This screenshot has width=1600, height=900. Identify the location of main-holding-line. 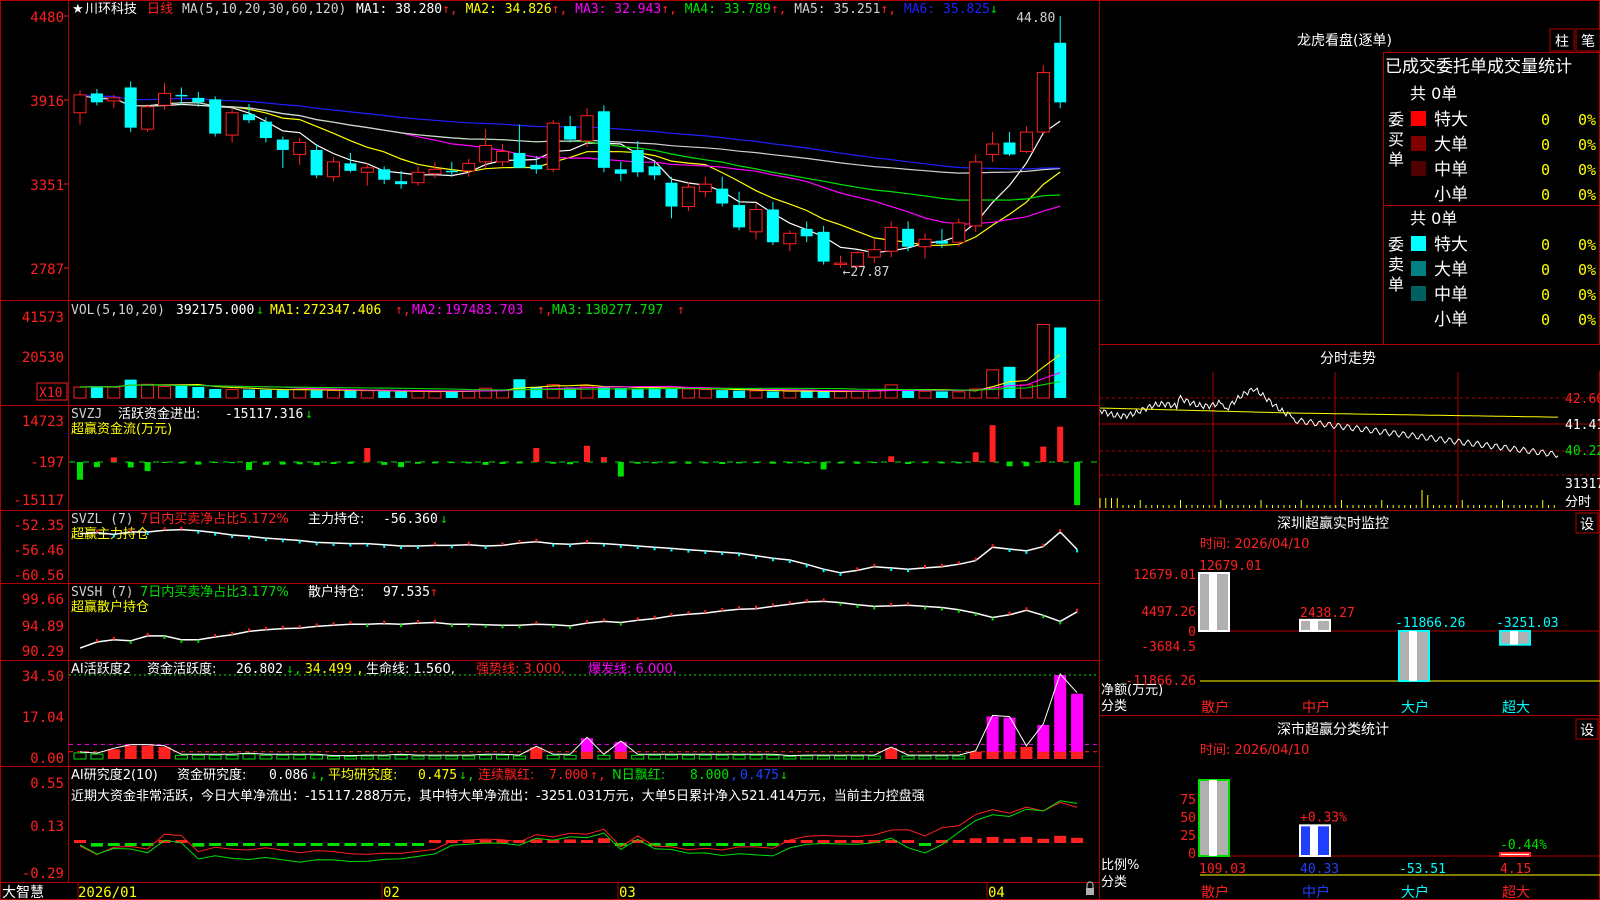
(578, 551).